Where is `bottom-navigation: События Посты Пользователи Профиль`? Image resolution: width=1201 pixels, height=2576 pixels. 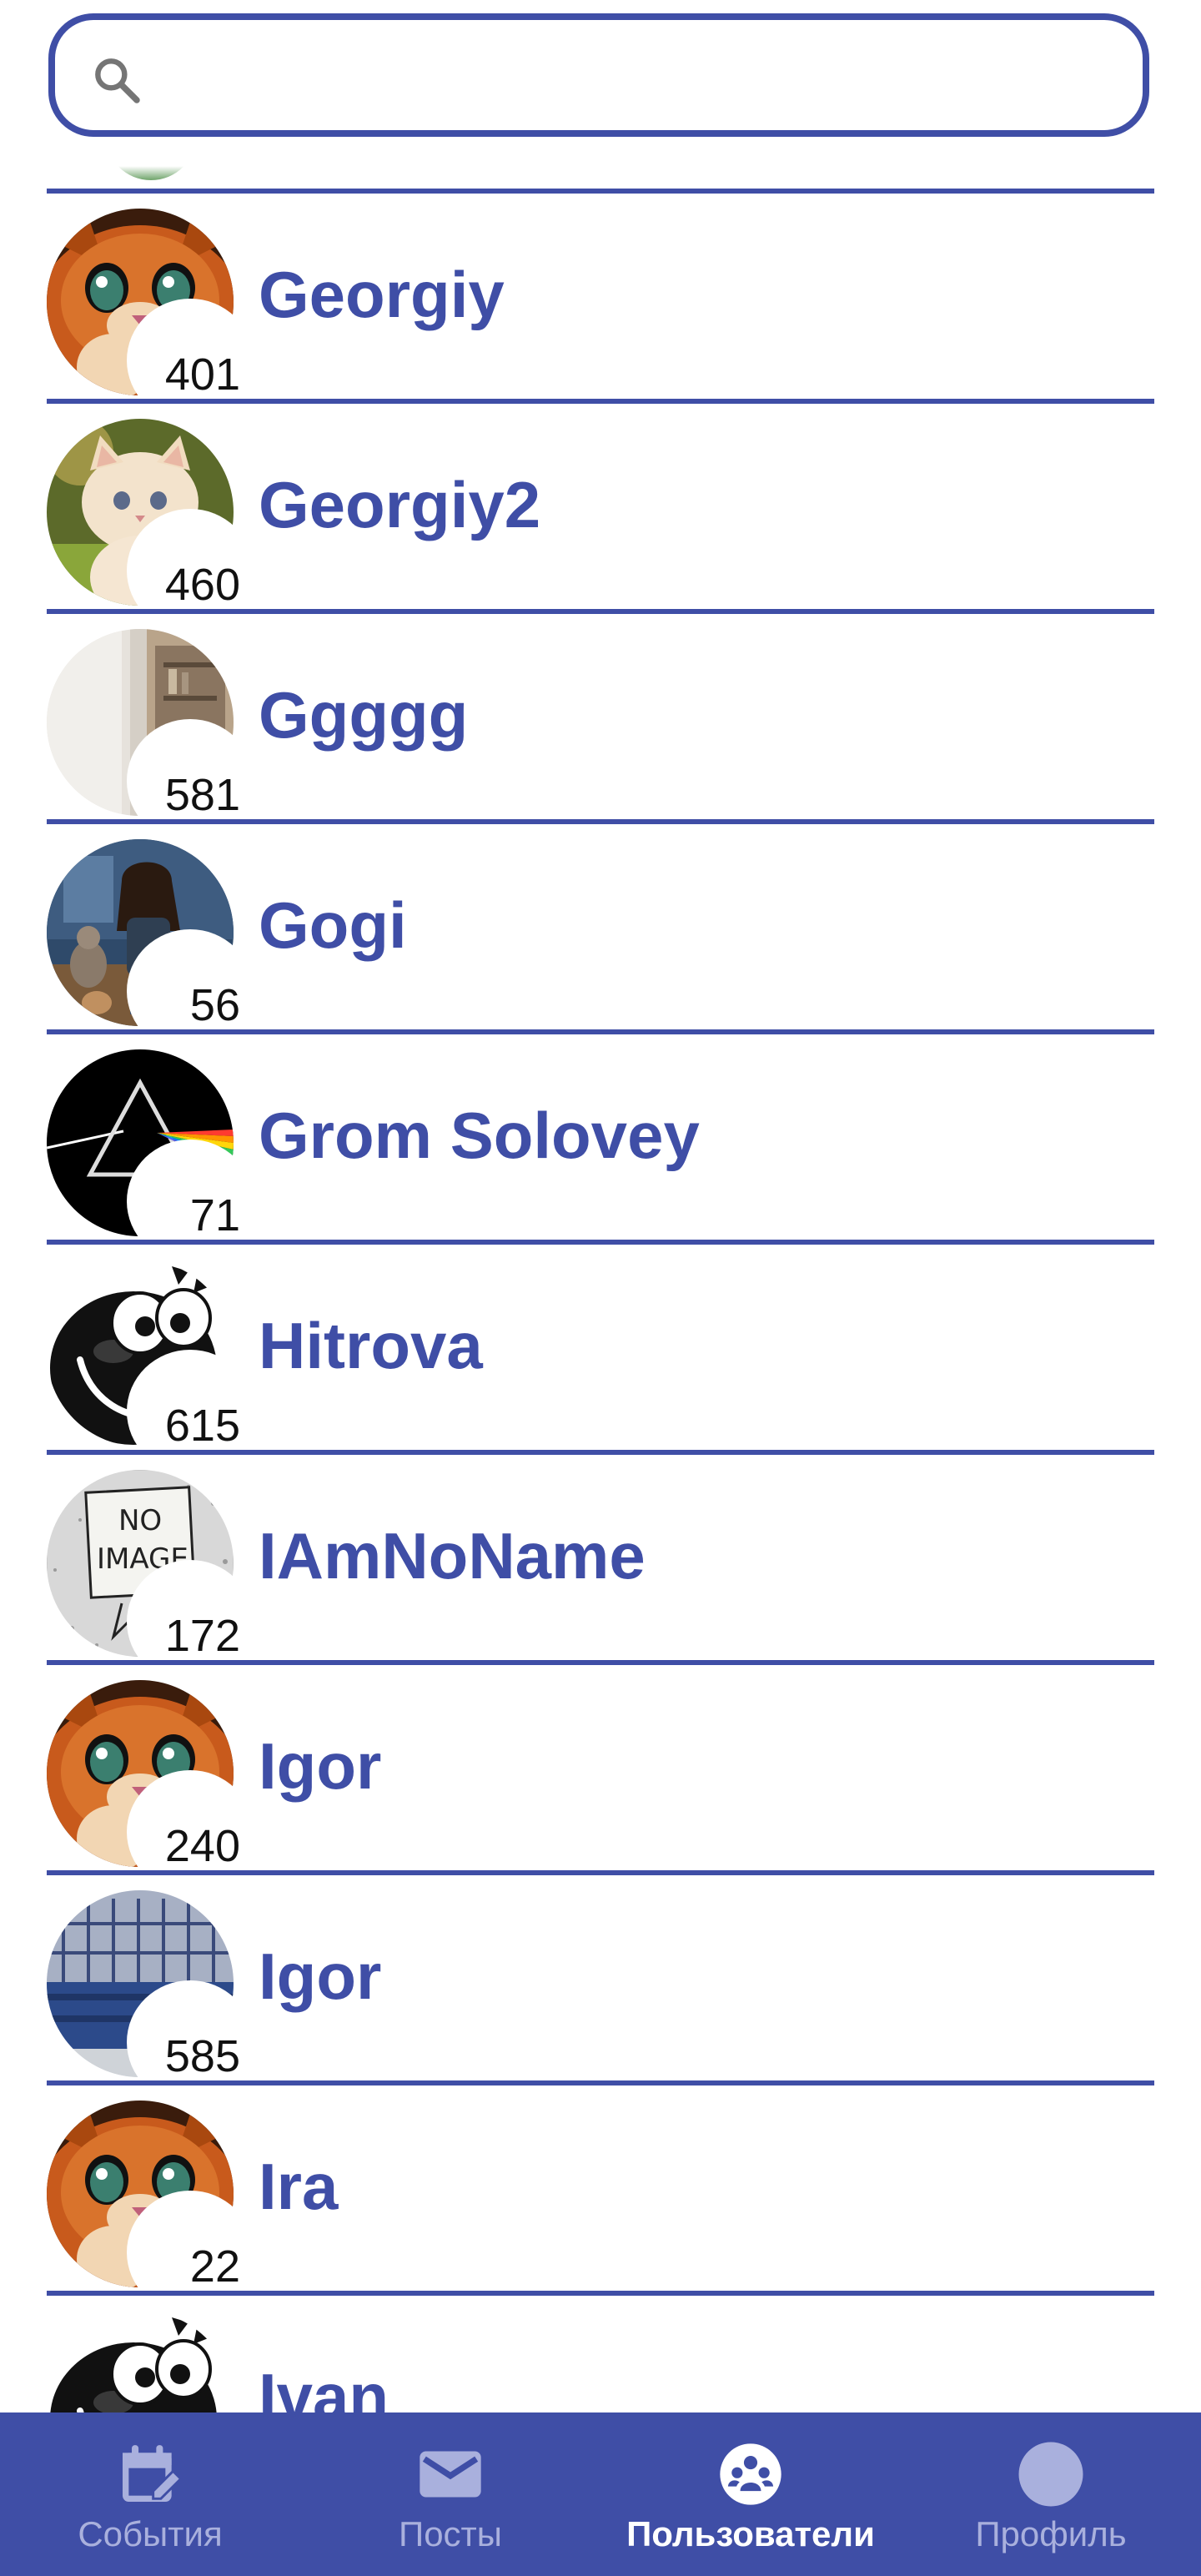 bottom-navigation: События Посты Пользователи Профиль is located at coordinates (601, 2494).